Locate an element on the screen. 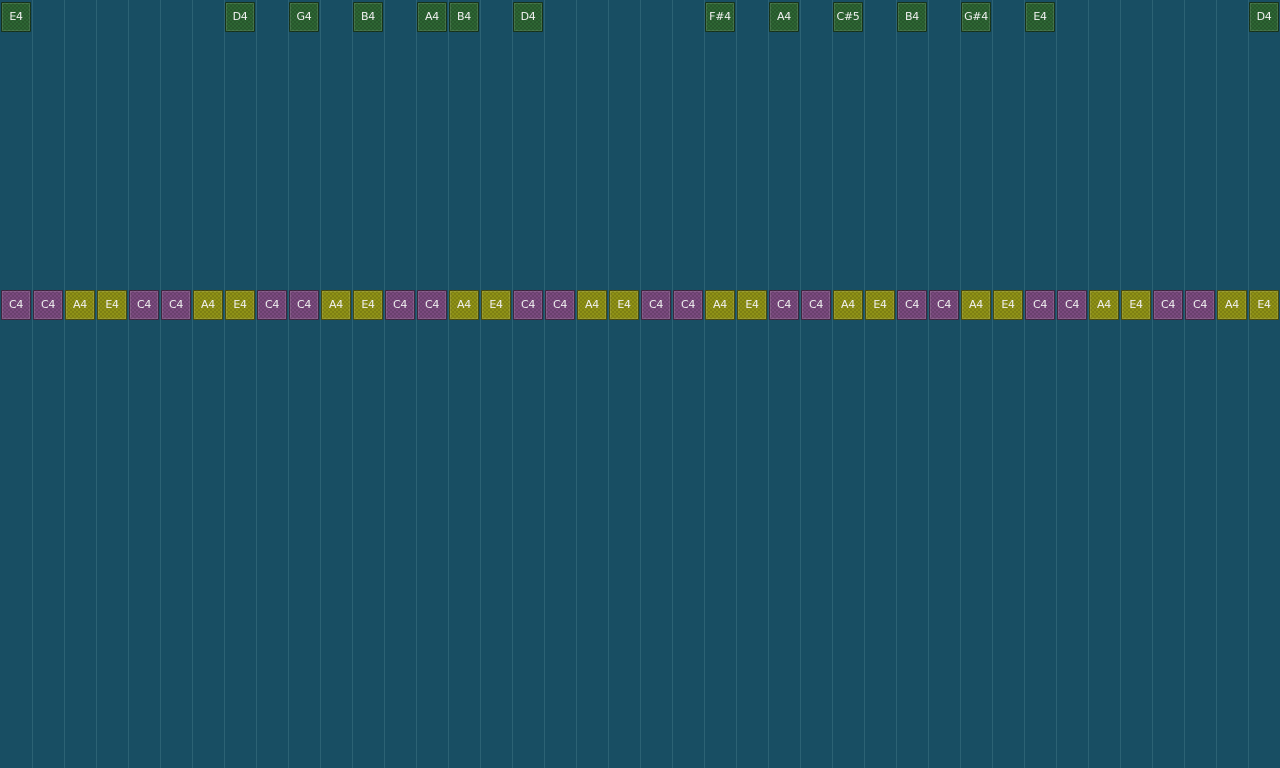  melody-track-note: G4 is located at coordinates (304, 17).